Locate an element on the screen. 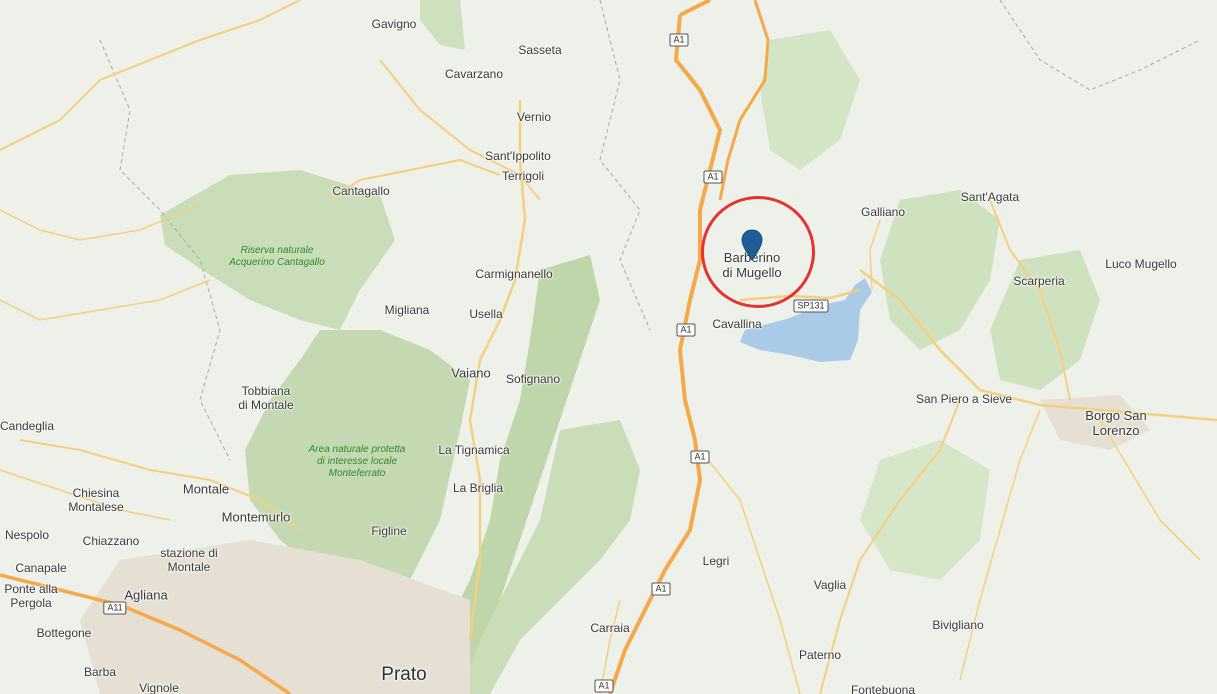 The height and width of the screenshot is (694, 1217). place-label: Vernio is located at coordinates (534, 117).